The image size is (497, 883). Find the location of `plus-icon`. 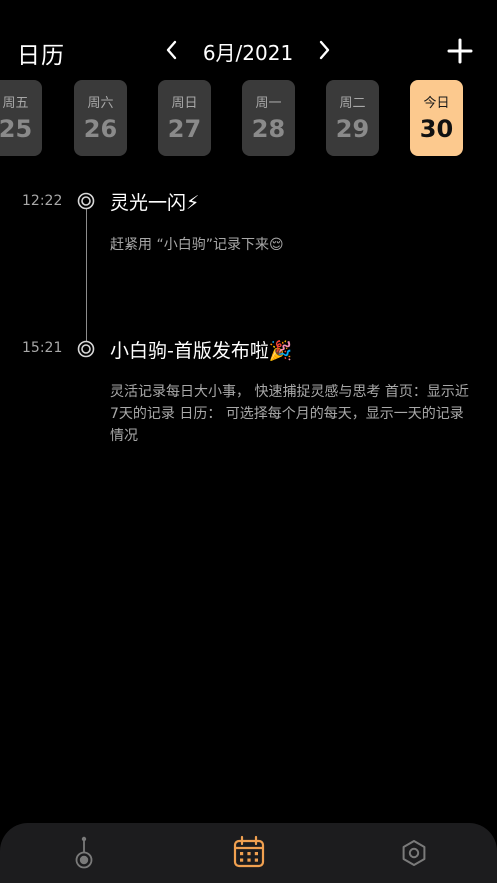

plus-icon is located at coordinates (460, 51).